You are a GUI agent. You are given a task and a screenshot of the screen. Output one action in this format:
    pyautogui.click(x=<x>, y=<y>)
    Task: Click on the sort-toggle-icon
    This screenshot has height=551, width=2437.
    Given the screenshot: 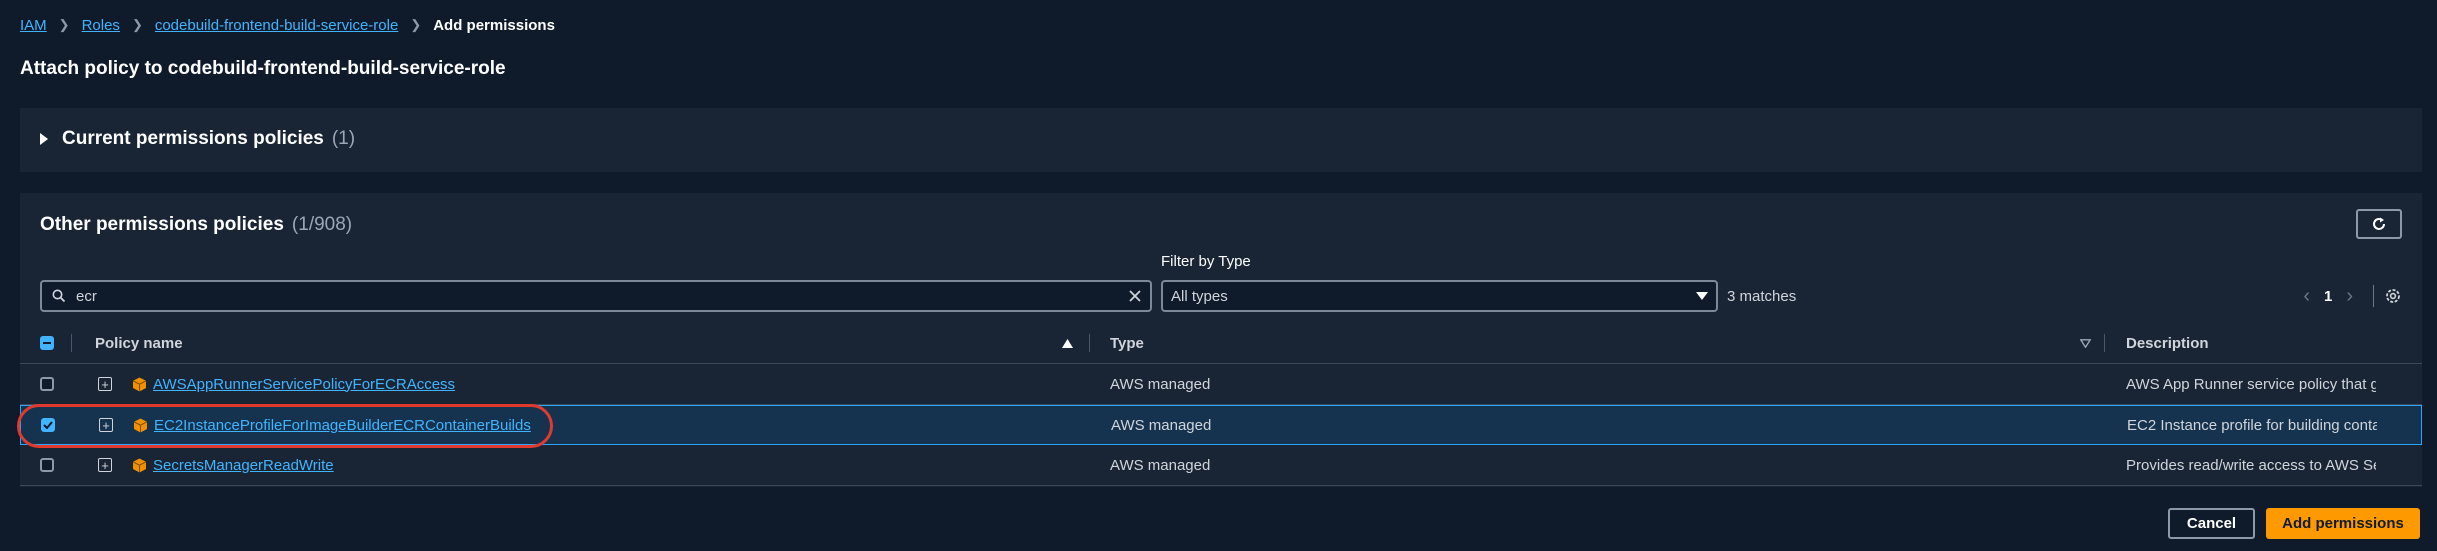 What is the action you would take?
    pyautogui.click(x=2085, y=343)
    